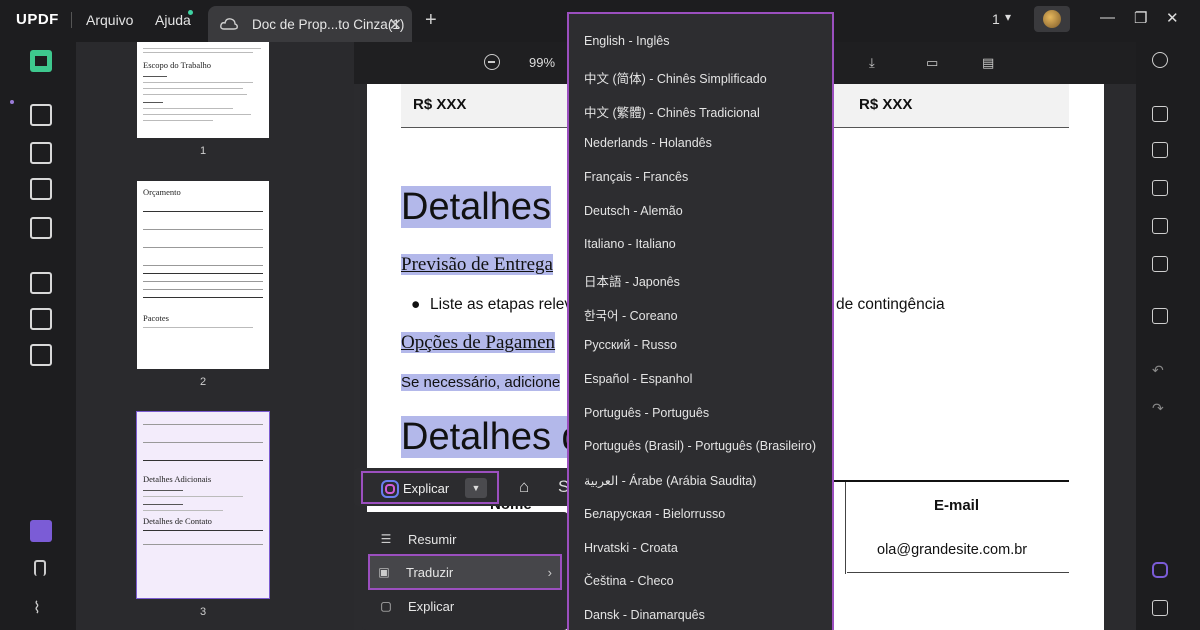 The height and width of the screenshot is (630, 1200). I want to click on lang-french: Français - Francês, so click(636, 177).